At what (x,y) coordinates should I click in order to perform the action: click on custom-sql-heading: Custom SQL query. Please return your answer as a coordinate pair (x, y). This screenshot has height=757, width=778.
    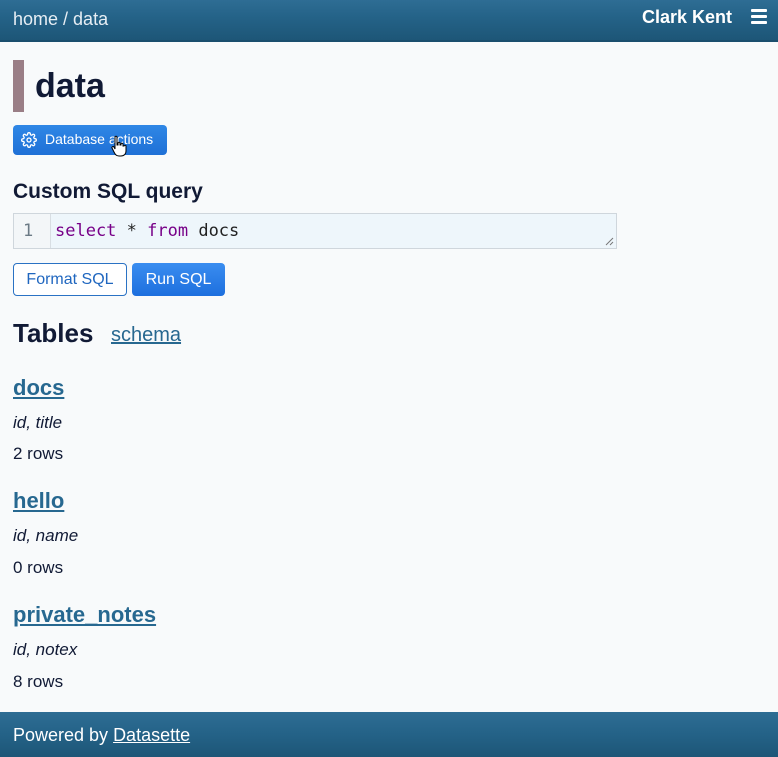
    Looking at the image, I should click on (108, 191).